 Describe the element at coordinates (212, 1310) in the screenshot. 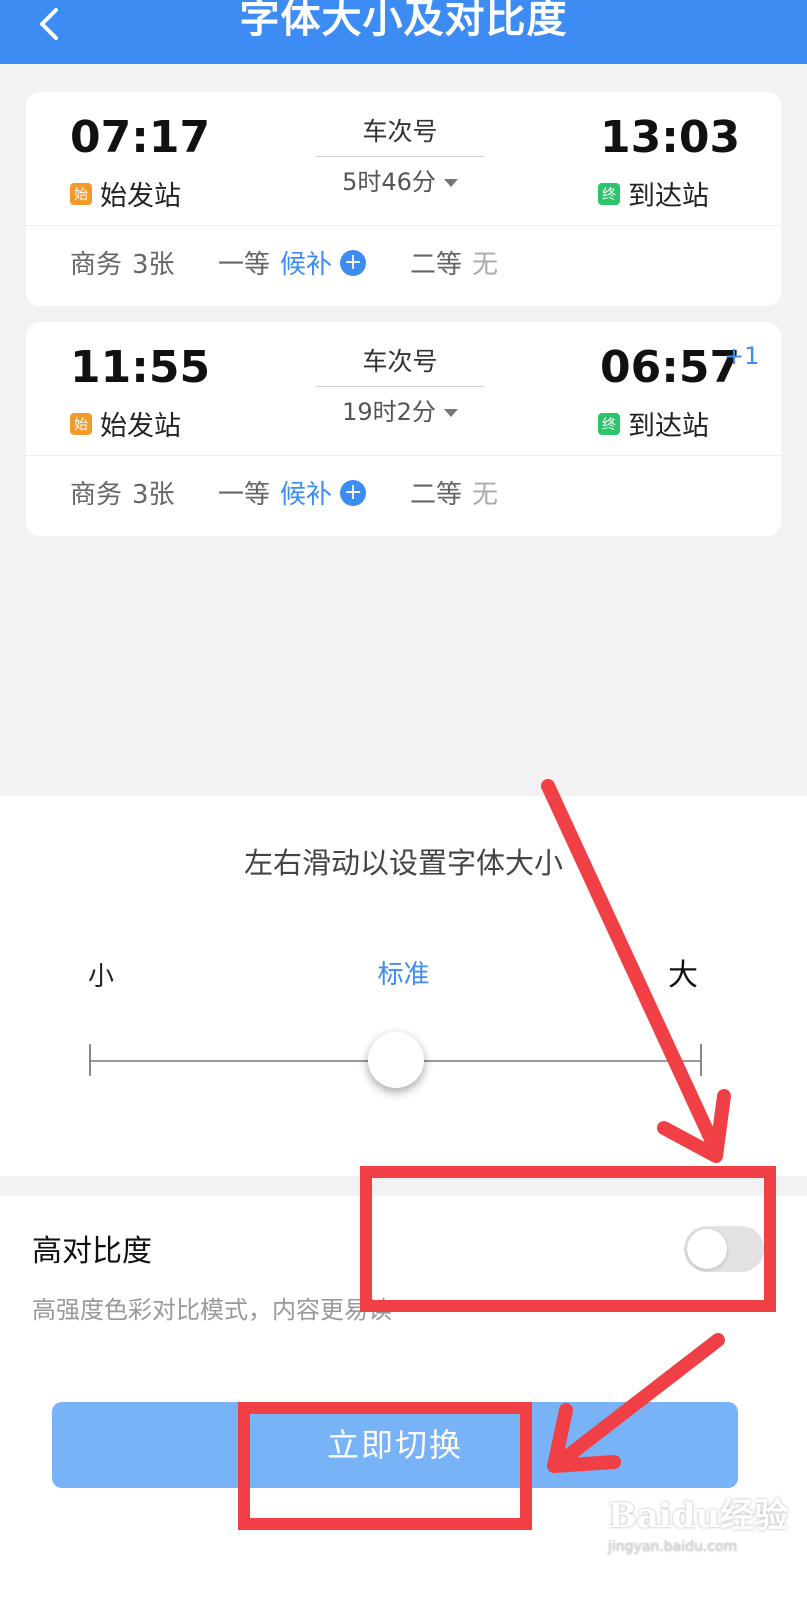

I see `contrast-description: 高强度色彩对比模式，内容更易读` at that location.